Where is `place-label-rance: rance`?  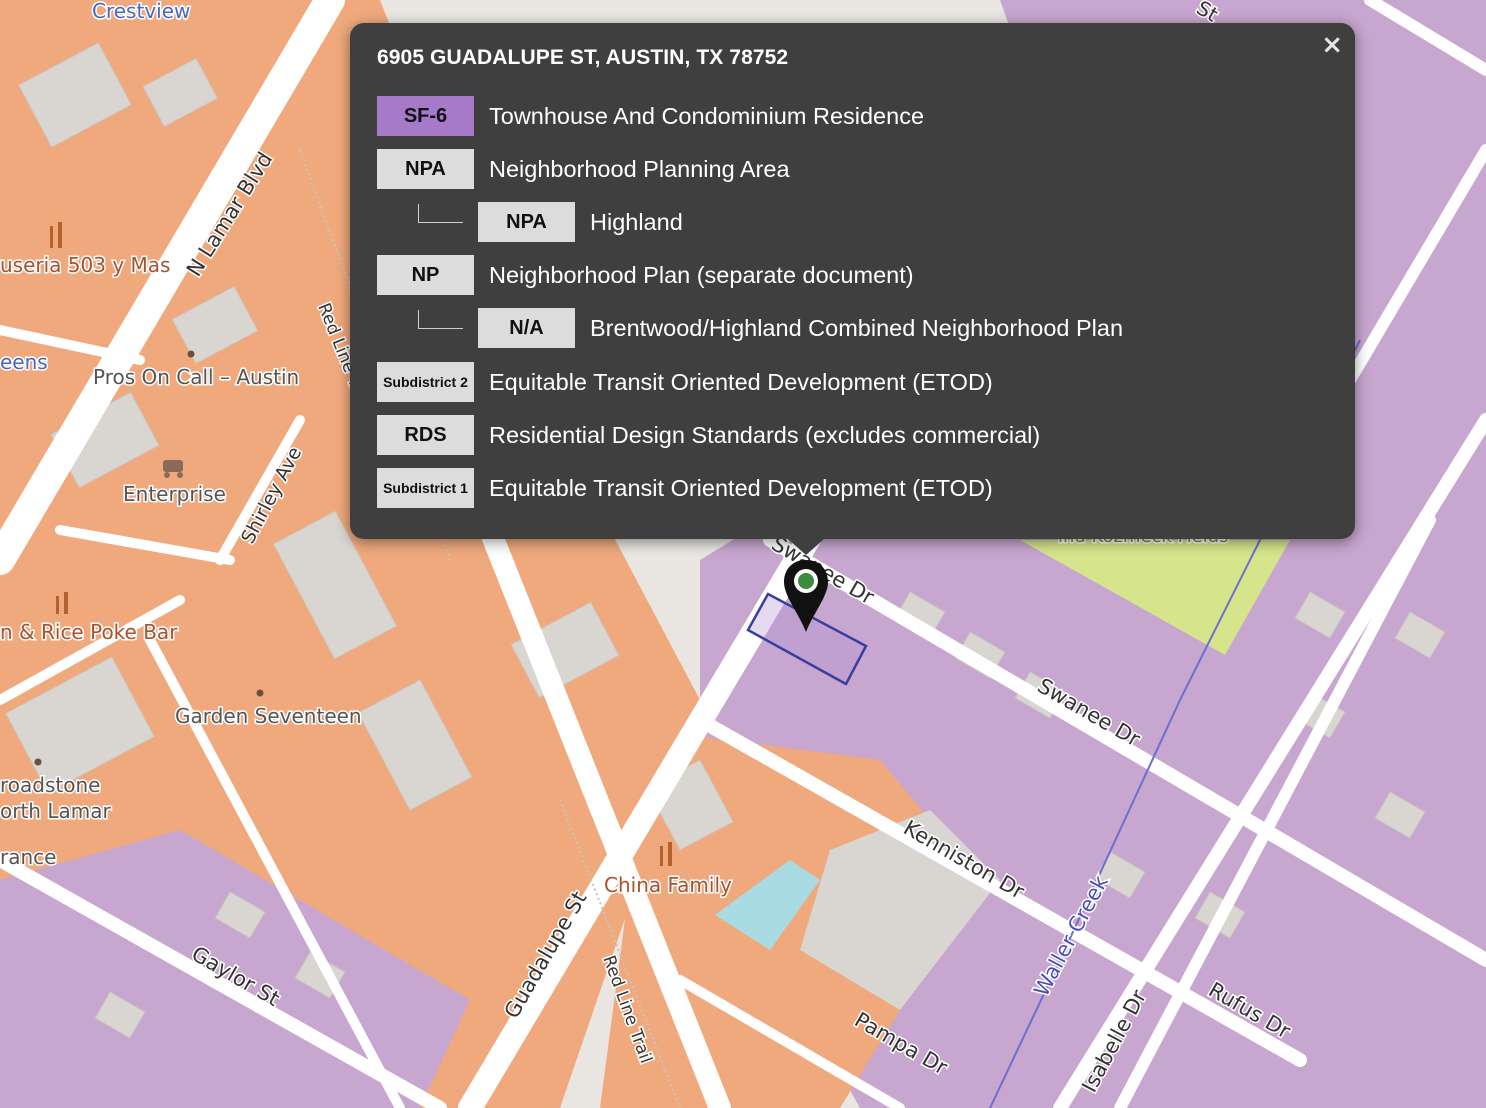 place-label-rance: rance is located at coordinates (28, 857).